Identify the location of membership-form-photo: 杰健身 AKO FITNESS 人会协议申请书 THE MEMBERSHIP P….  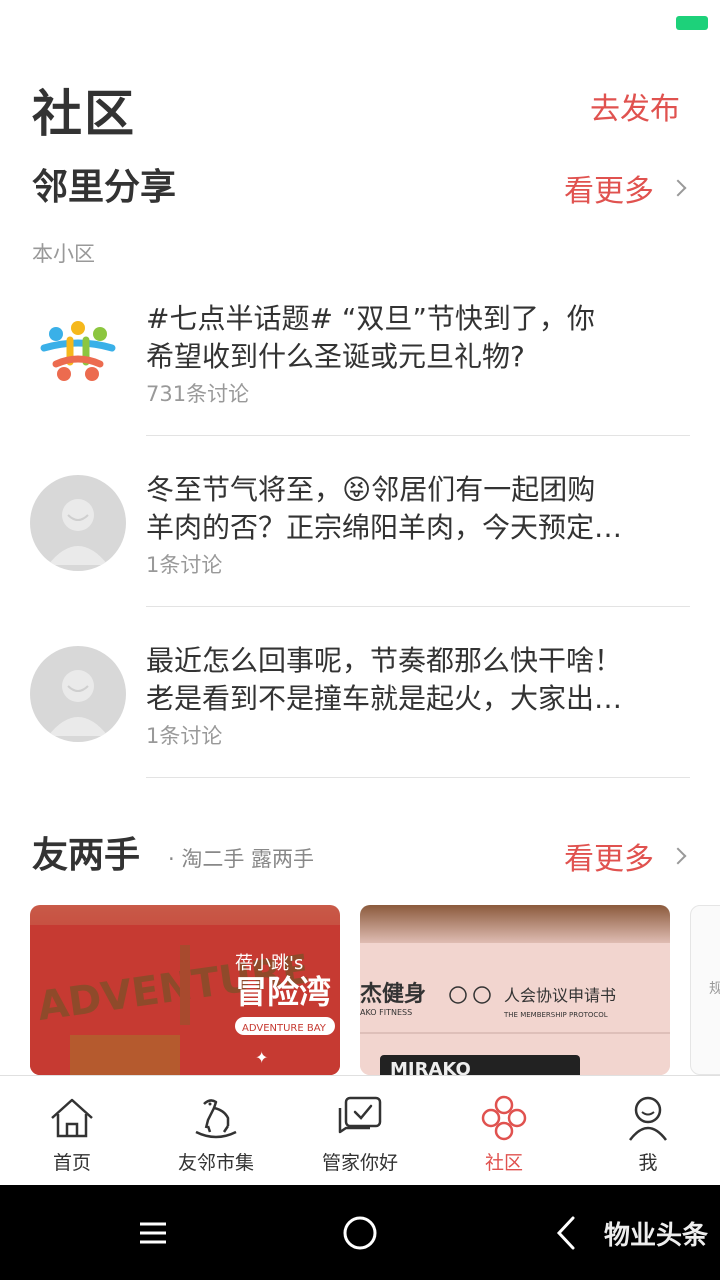
(515, 1009).